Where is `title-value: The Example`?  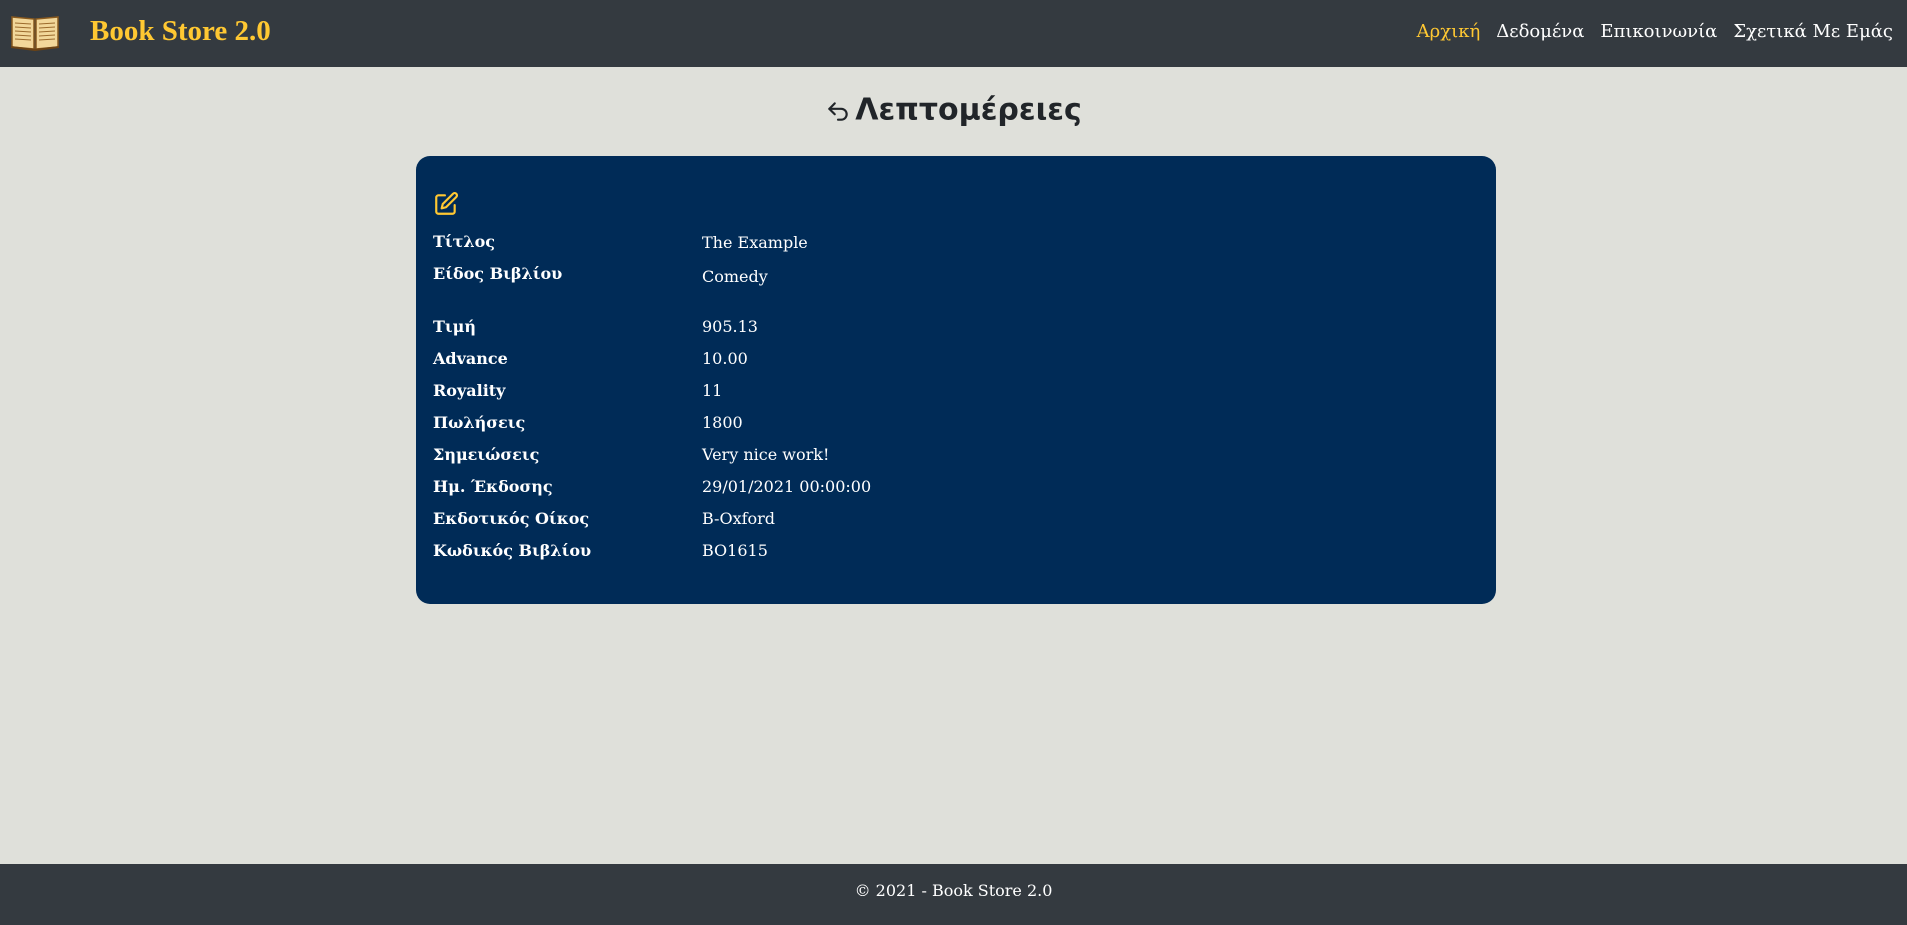
title-value: The Example is located at coordinates (755, 242).